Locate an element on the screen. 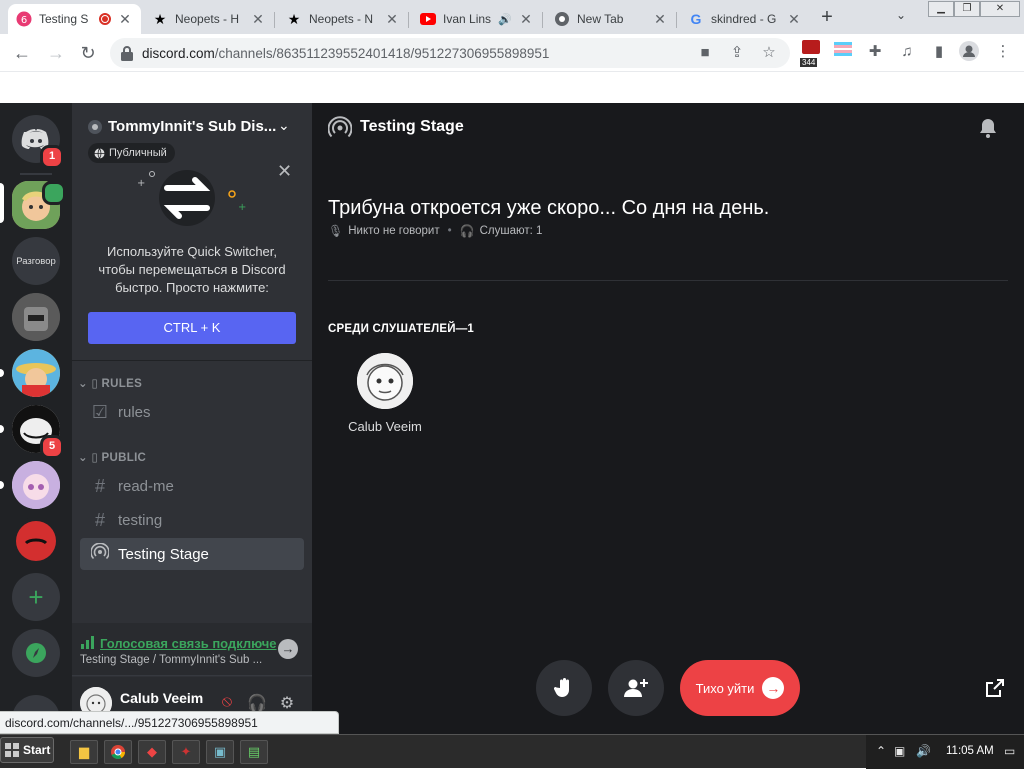 The image size is (1024, 769). back-button: ← is located at coordinates (22, 53).